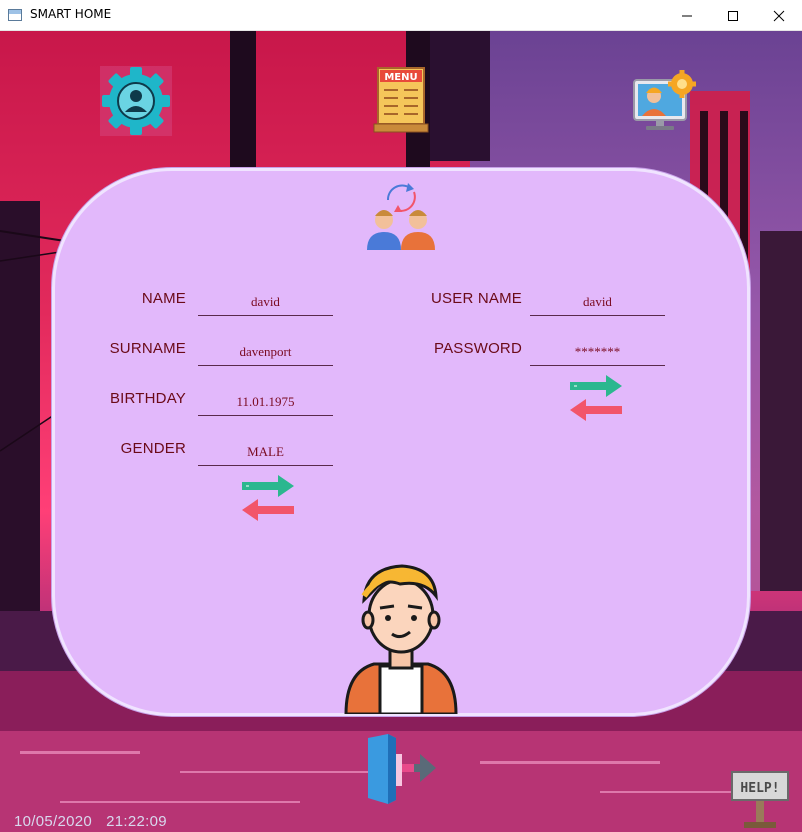 The image size is (802, 832). I want to click on name-field: david, so click(265, 302).